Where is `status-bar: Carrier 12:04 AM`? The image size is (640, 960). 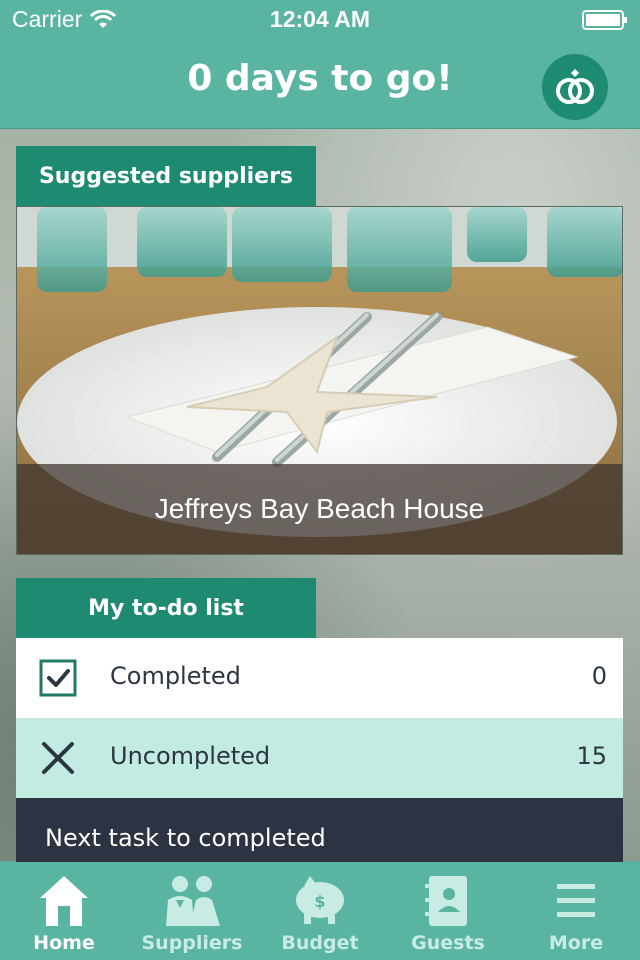
status-bar: Carrier 12:04 AM is located at coordinates (320, 20).